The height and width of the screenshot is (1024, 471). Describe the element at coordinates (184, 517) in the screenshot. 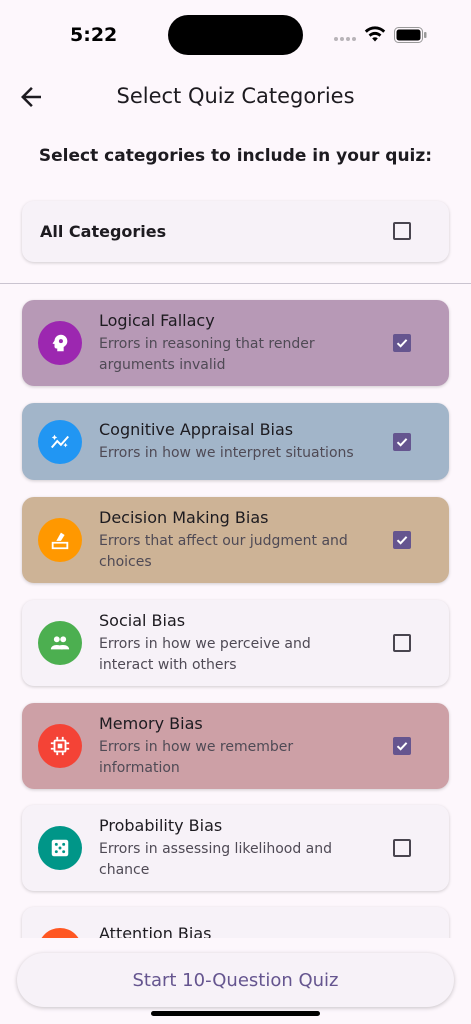

I see `category-title: Decision Making Bias` at that location.